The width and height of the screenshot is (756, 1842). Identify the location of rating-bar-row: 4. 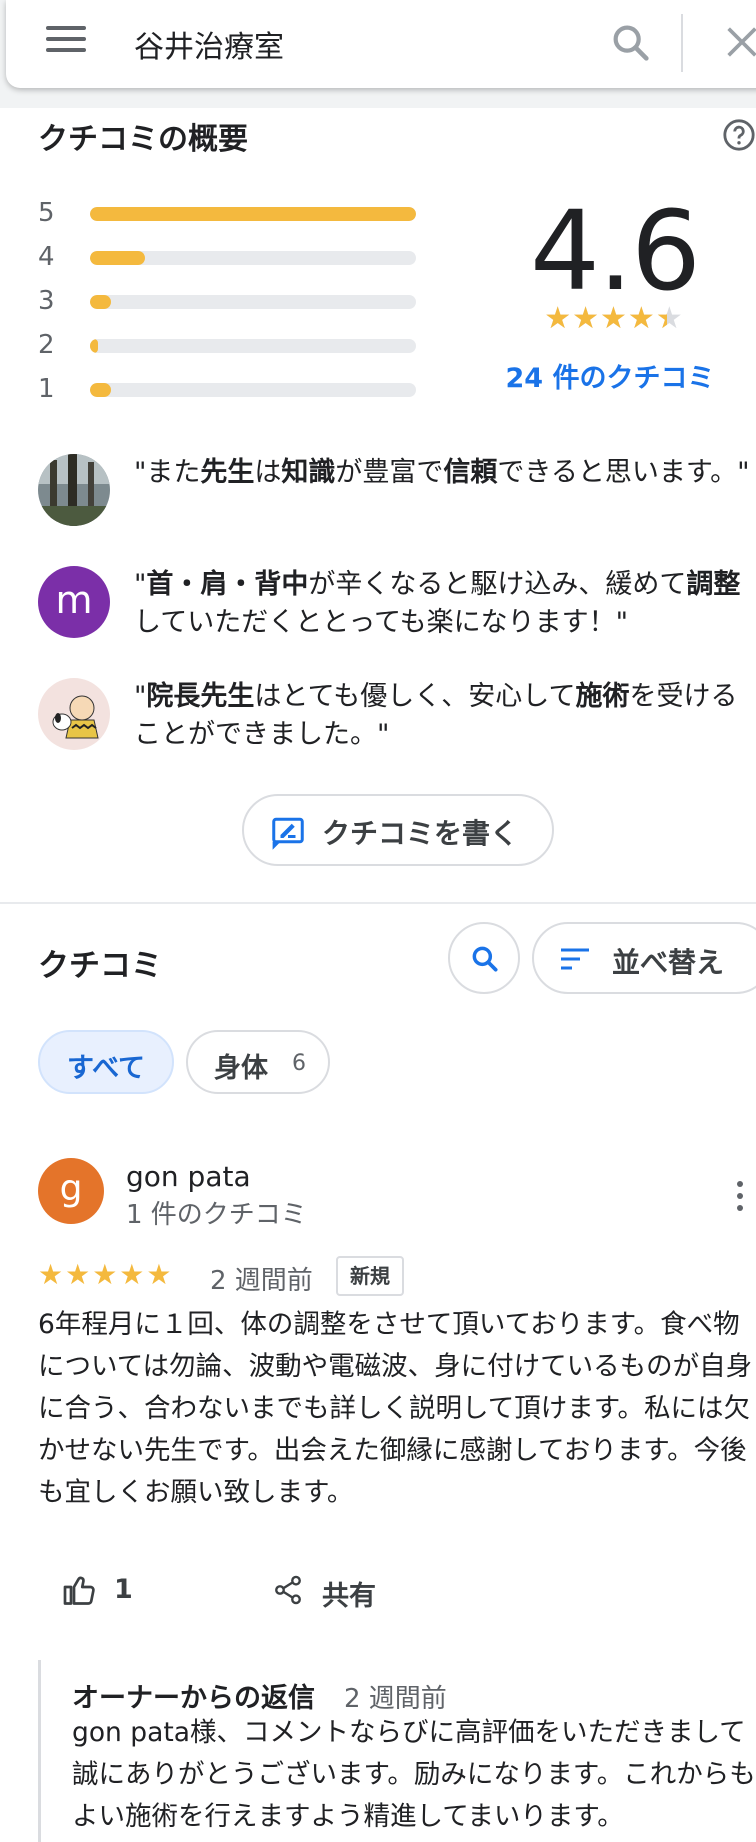
(228, 257).